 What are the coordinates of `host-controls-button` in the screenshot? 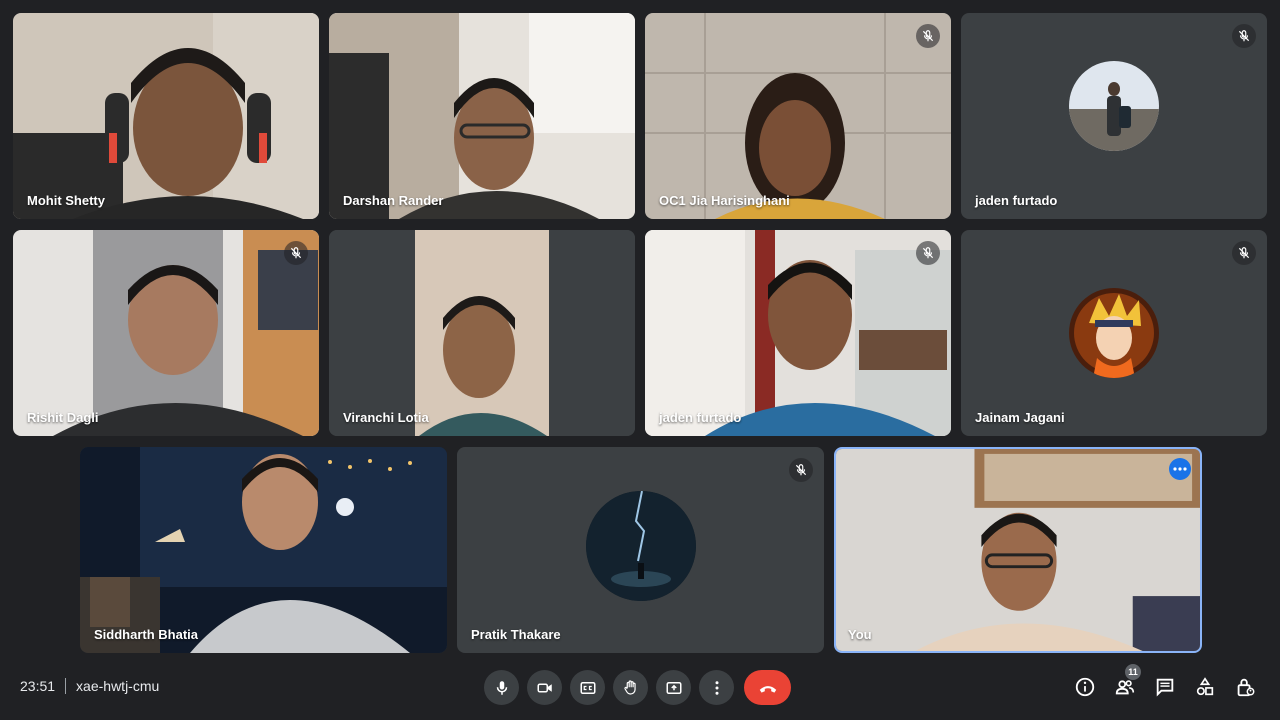 It's located at (1245, 687).